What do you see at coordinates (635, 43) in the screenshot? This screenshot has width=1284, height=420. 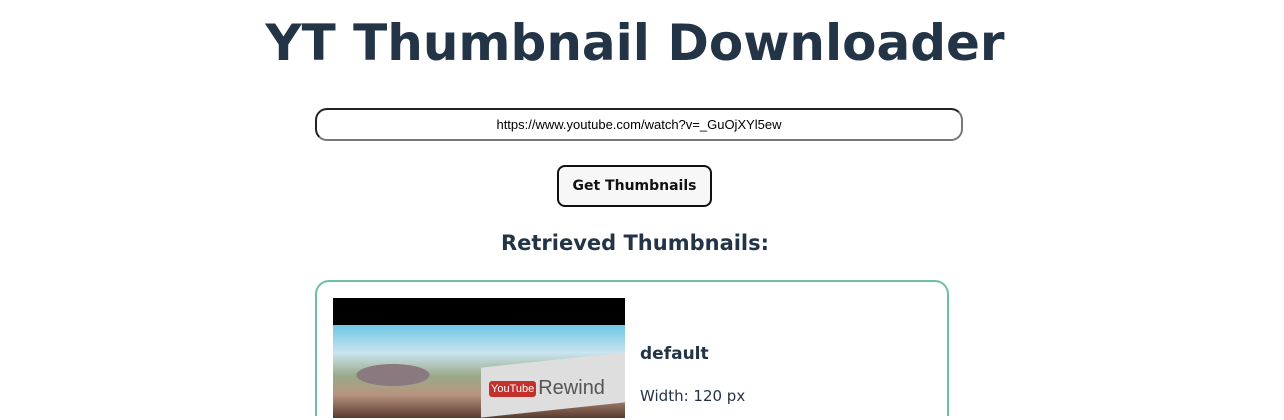 I see `page-title: YT Thumbnail Downloader` at bounding box center [635, 43].